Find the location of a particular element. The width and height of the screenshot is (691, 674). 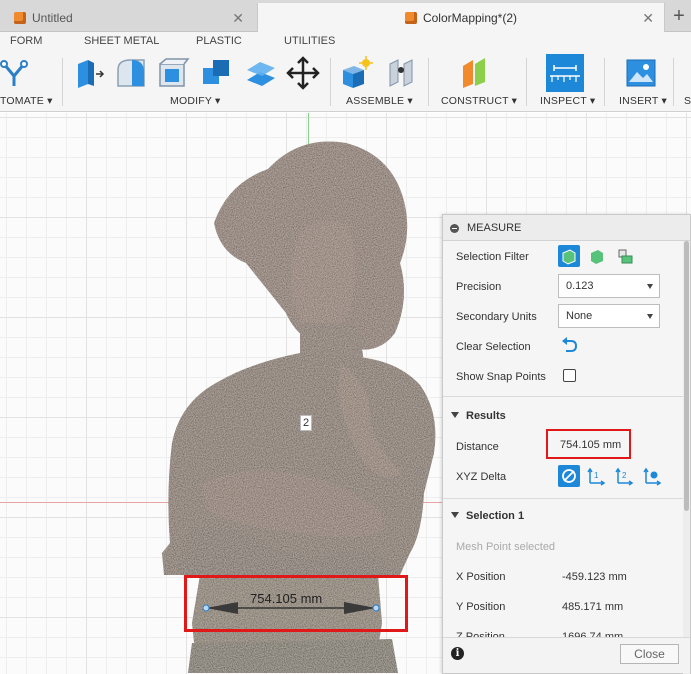

tab-colormapping: ColorMapping*(2) ✕ is located at coordinates (461, 17).